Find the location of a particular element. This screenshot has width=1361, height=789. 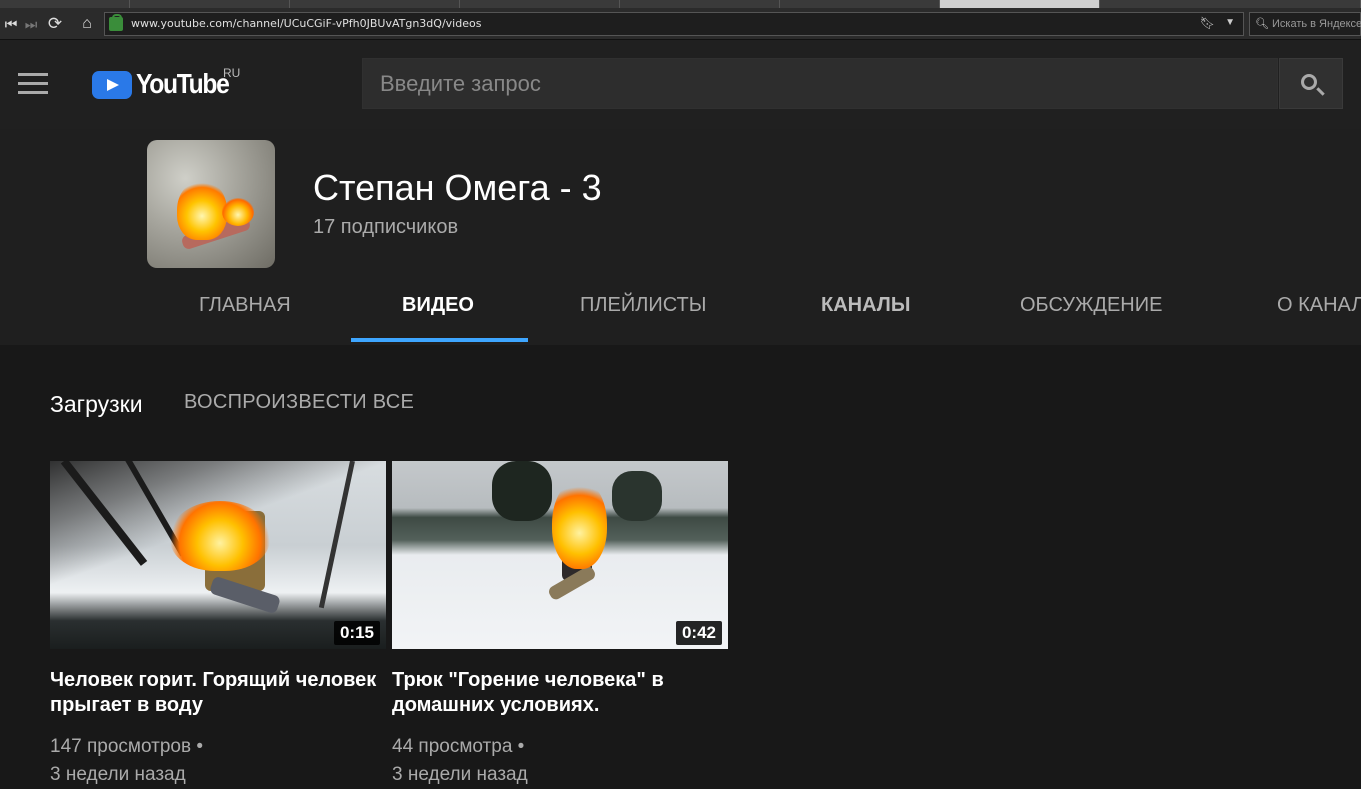

back-icon: ⏮ is located at coordinates (11, 24).